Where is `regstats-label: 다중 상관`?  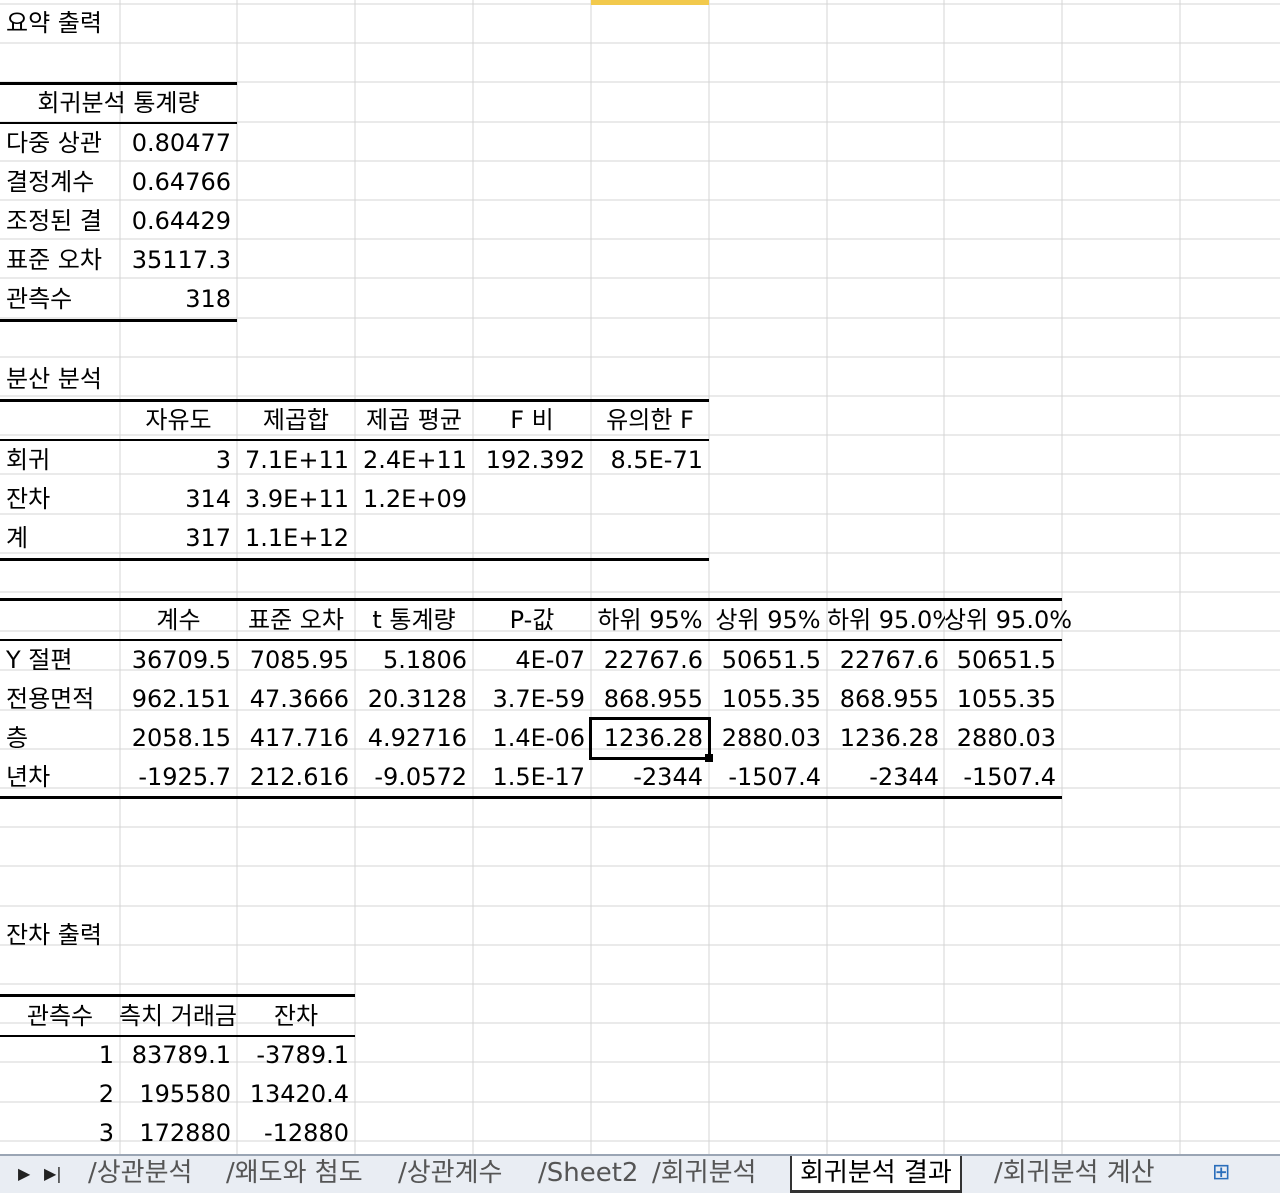
regstats-label: 다중 상관 is located at coordinates (54, 143).